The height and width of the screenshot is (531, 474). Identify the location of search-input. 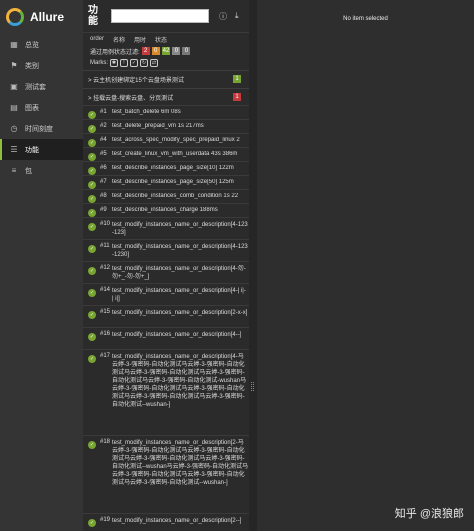
(160, 16).